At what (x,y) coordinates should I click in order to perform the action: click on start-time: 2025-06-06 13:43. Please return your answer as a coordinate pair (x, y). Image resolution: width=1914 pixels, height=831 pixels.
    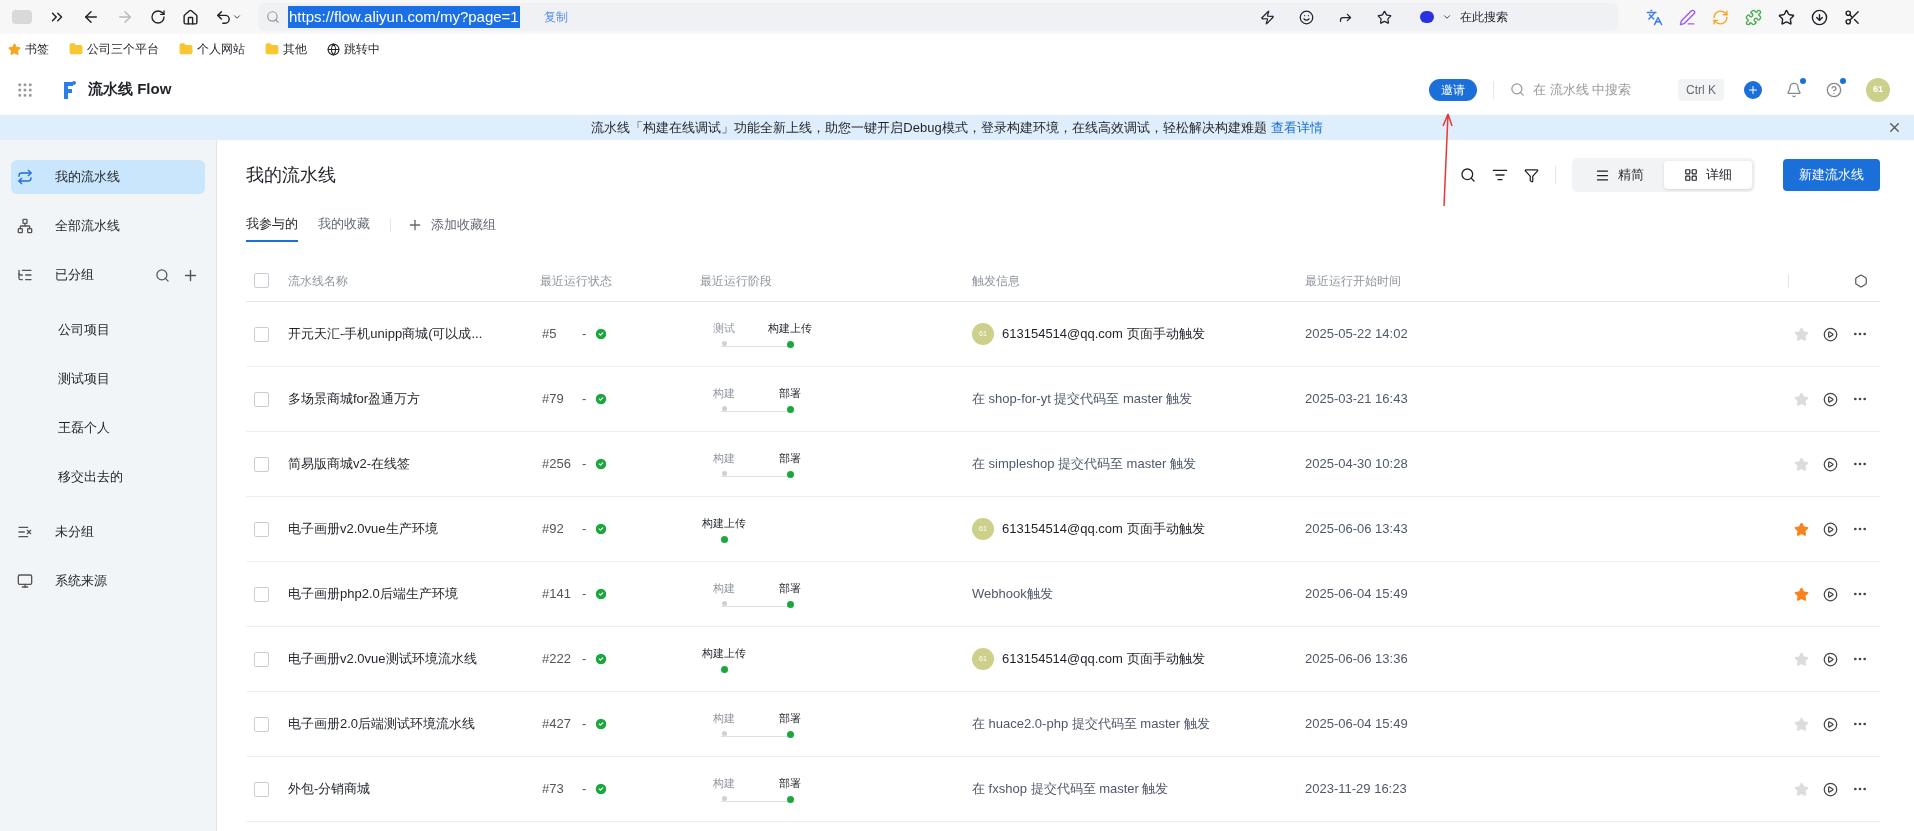
    Looking at the image, I should click on (1357, 529).